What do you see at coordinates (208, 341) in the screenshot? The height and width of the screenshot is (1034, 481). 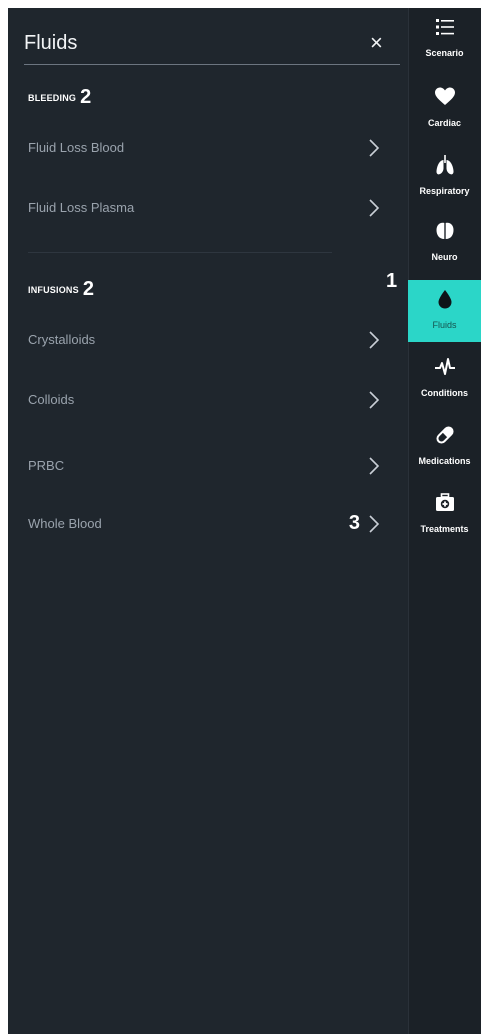 I see `list-item-crystalloids: Crystalloids` at bounding box center [208, 341].